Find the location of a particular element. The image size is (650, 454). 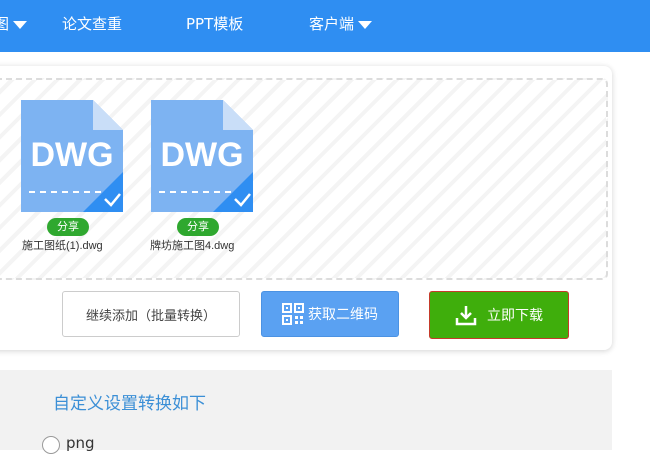

get-qr-code-label: 获取二维码 is located at coordinates (343, 315).